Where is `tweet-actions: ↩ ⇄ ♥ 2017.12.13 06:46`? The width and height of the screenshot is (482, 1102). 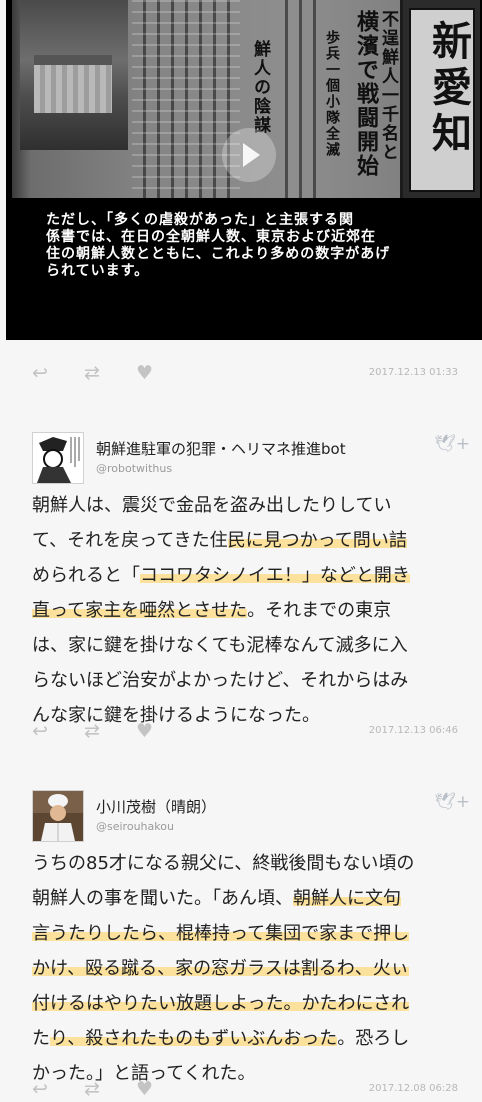 tweet-actions: ↩ ⇄ ♥ 2017.12.13 06:46 is located at coordinates (252, 732).